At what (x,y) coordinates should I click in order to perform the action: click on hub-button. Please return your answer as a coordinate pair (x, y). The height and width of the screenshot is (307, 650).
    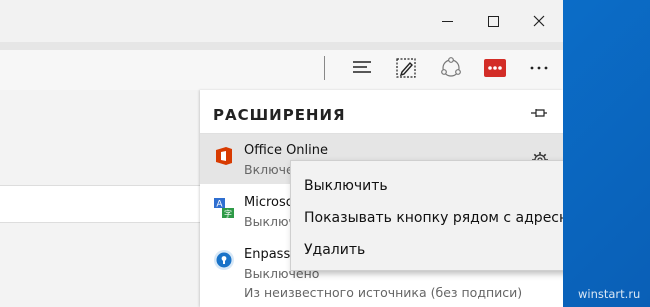
    Looking at the image, I should click on (363, 68).